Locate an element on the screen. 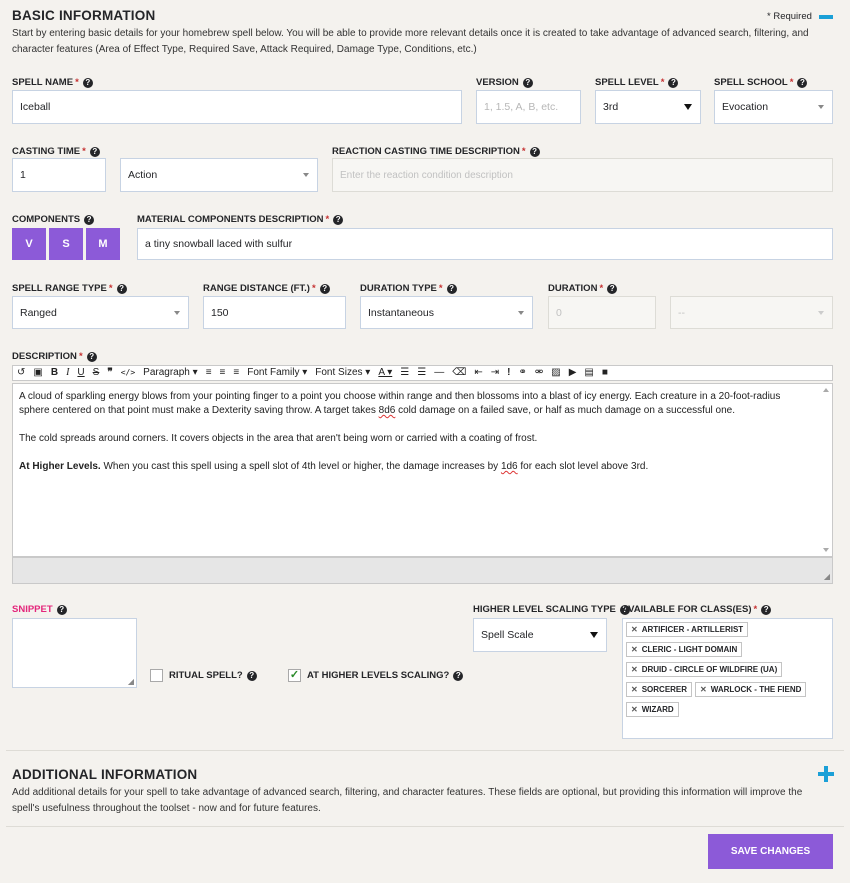  duration-input: 0 is located at coordinates (602, 312).